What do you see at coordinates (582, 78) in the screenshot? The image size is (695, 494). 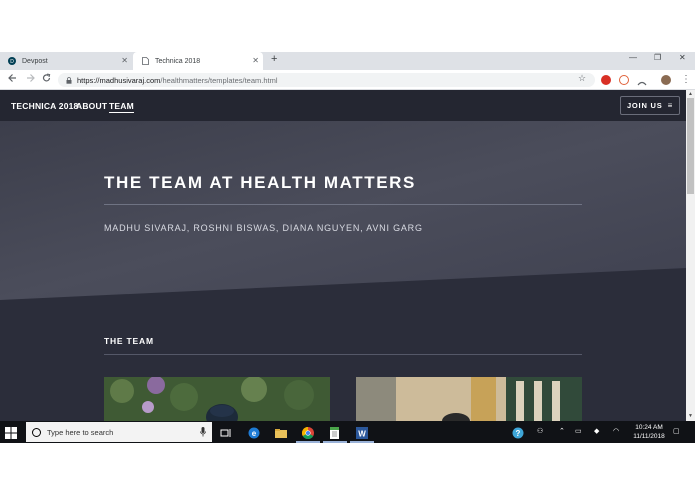 I see `bookmark-star-icon: ☆` at bounding box center [582, 78].